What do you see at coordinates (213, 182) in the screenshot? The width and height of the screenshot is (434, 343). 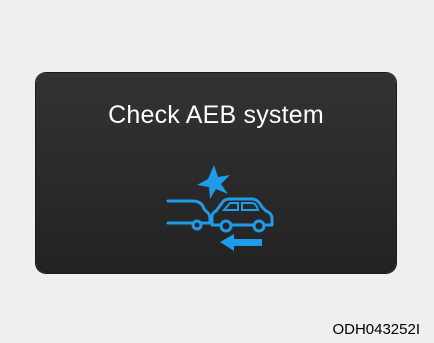 I see `impact-star-icon` at bounding box center [213, 182].